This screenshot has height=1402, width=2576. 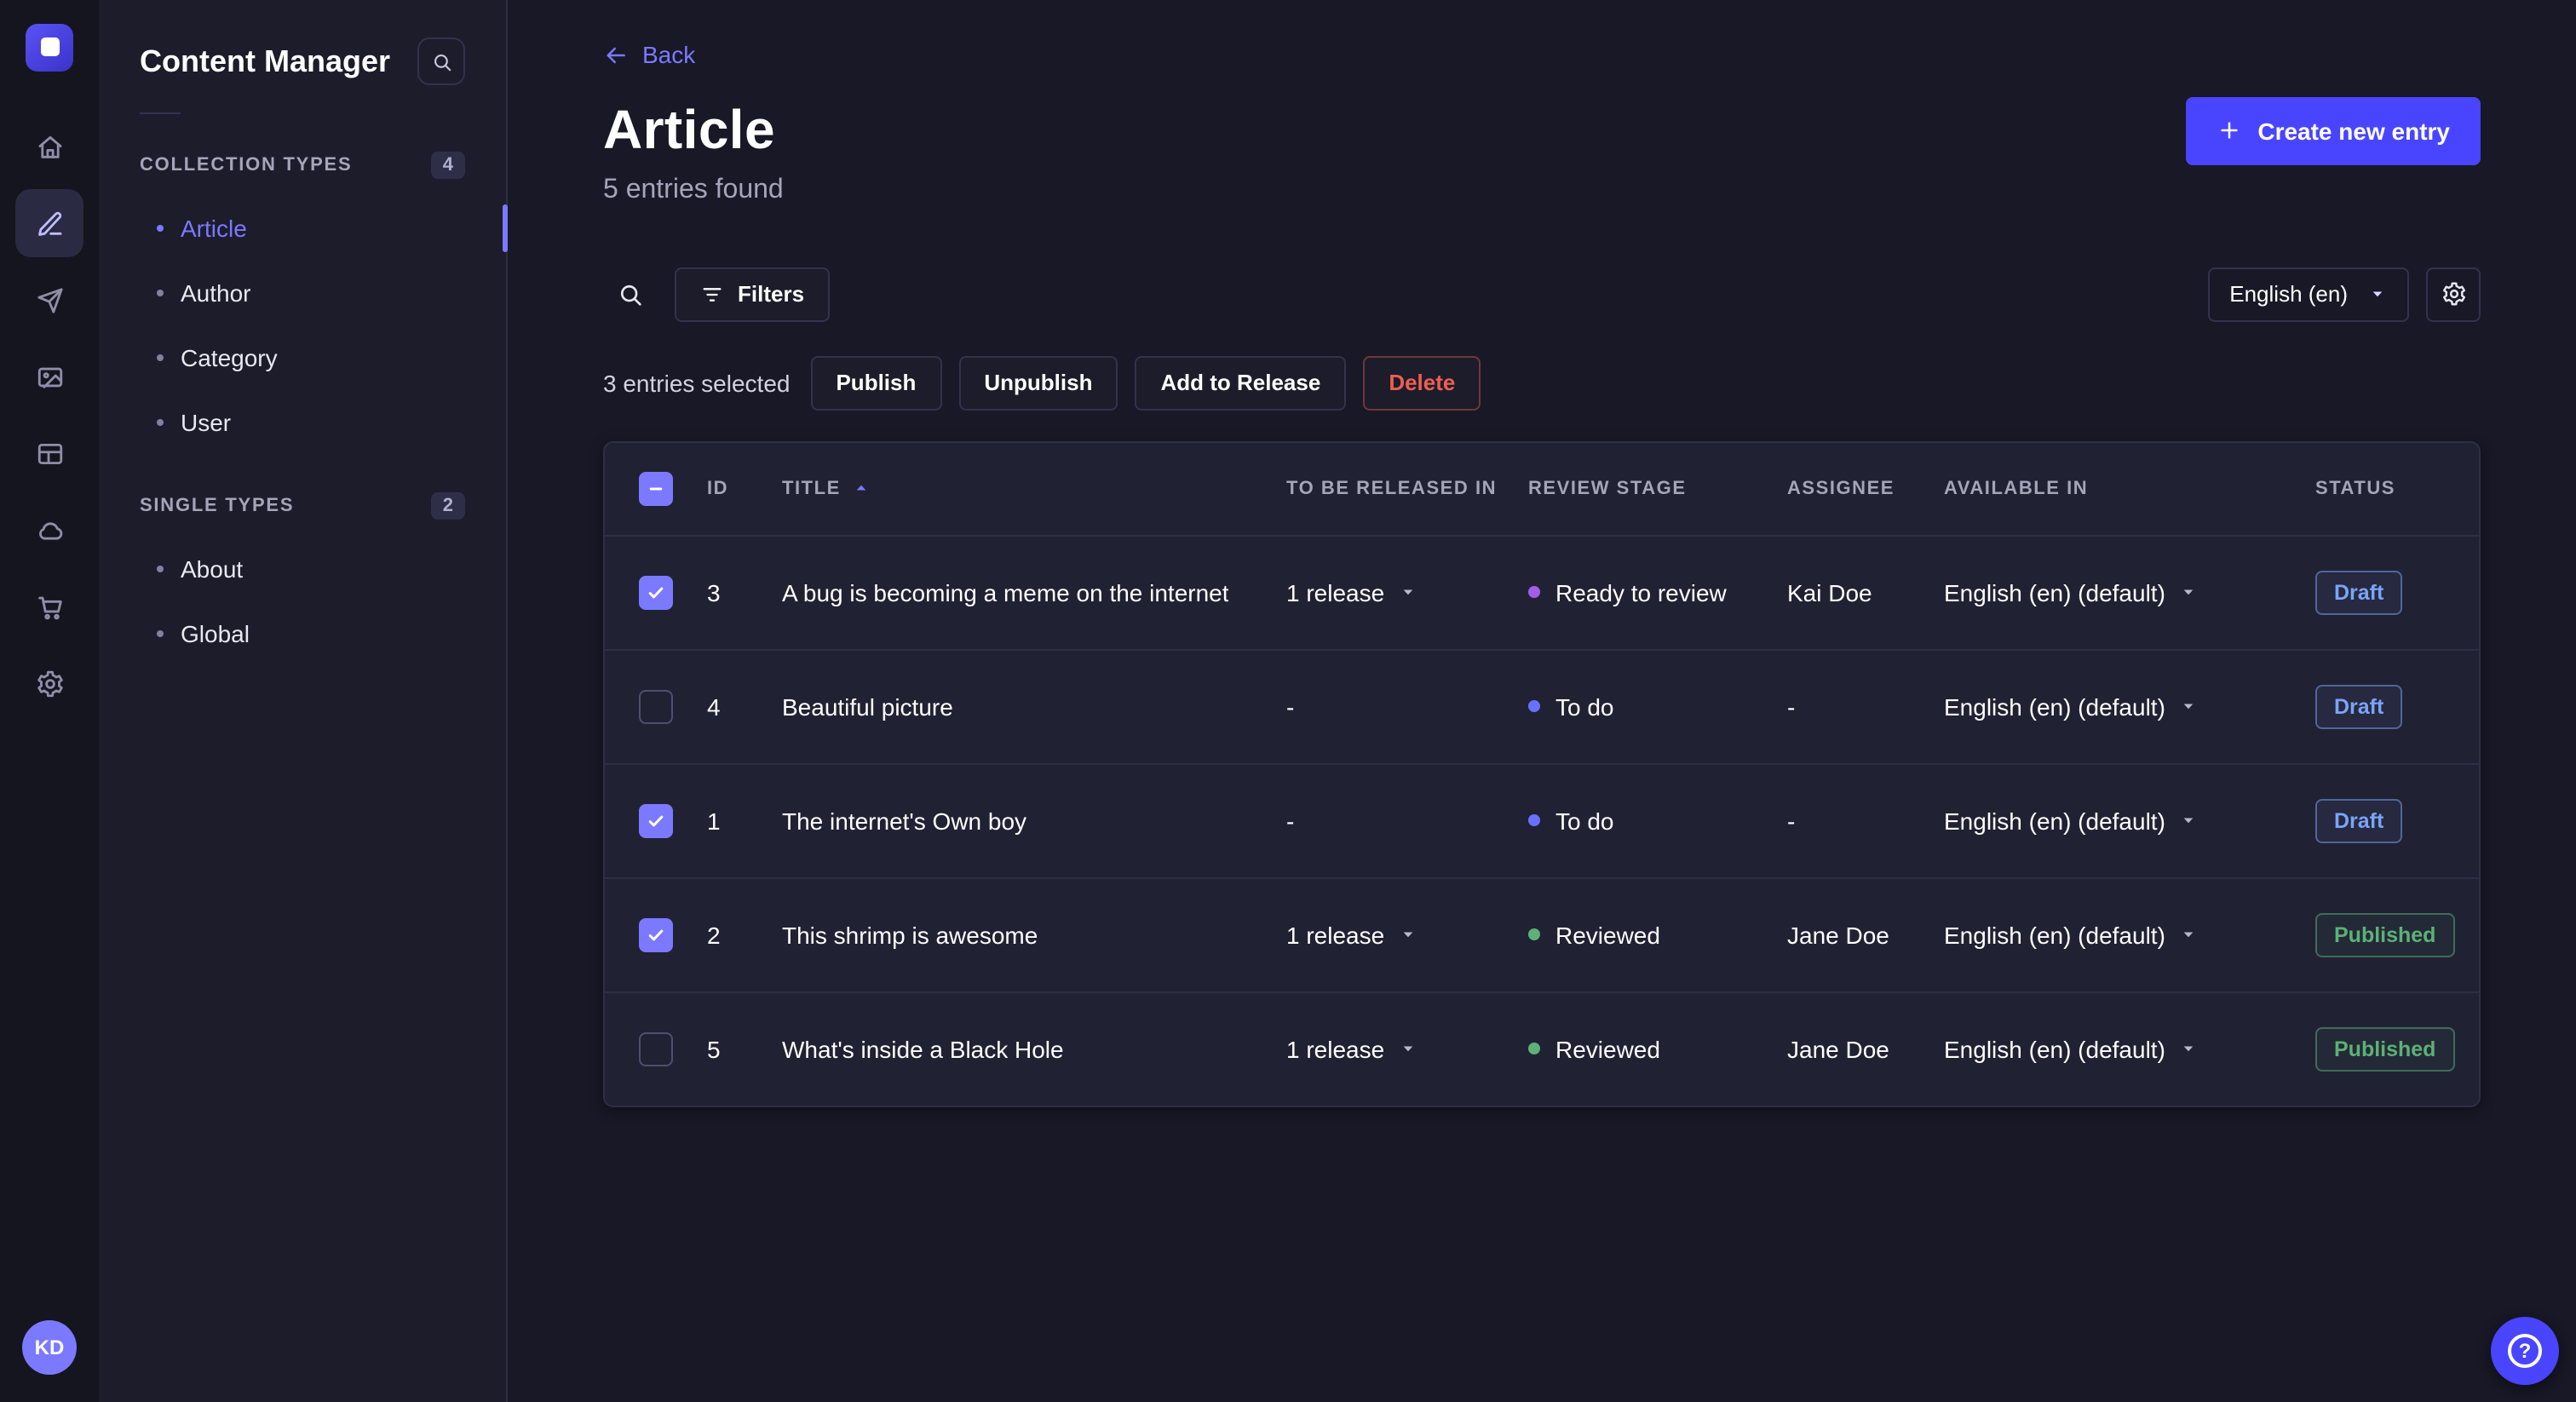 What do you see at coordinates (1034, 488) in the screenshot?
I see `column-header-title: TITLE` at bounding box center [1034, 488].